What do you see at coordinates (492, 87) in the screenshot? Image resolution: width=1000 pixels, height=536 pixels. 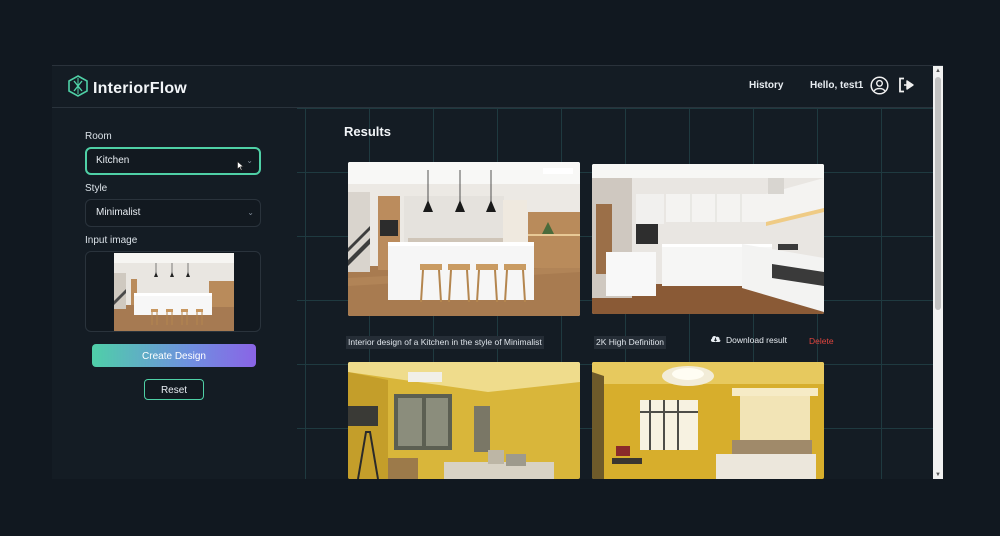 I see `top-navbar: InteriorFlow History Hello, test1` at bounding box center [492, 87].